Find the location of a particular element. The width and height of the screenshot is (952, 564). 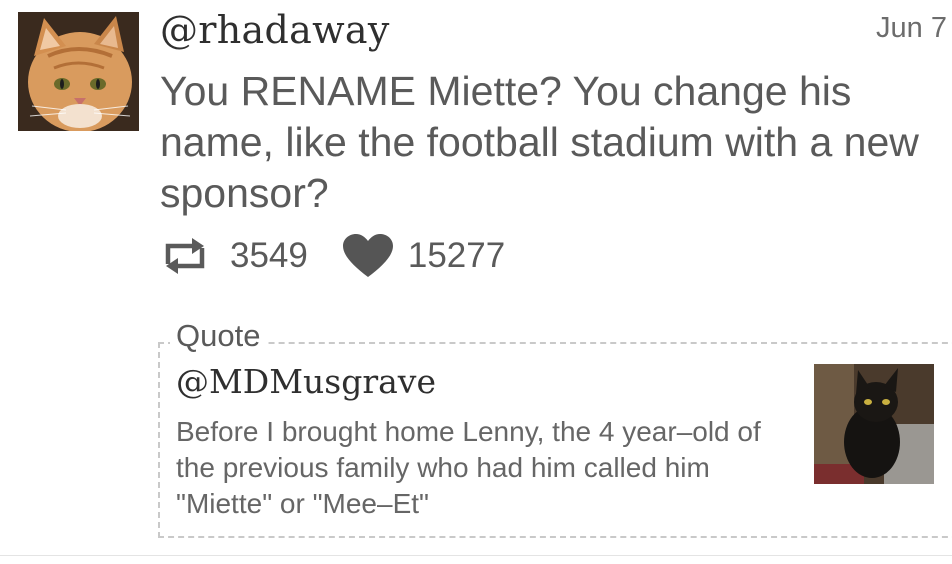

retweet-icon is located at coordinates (185, 256).